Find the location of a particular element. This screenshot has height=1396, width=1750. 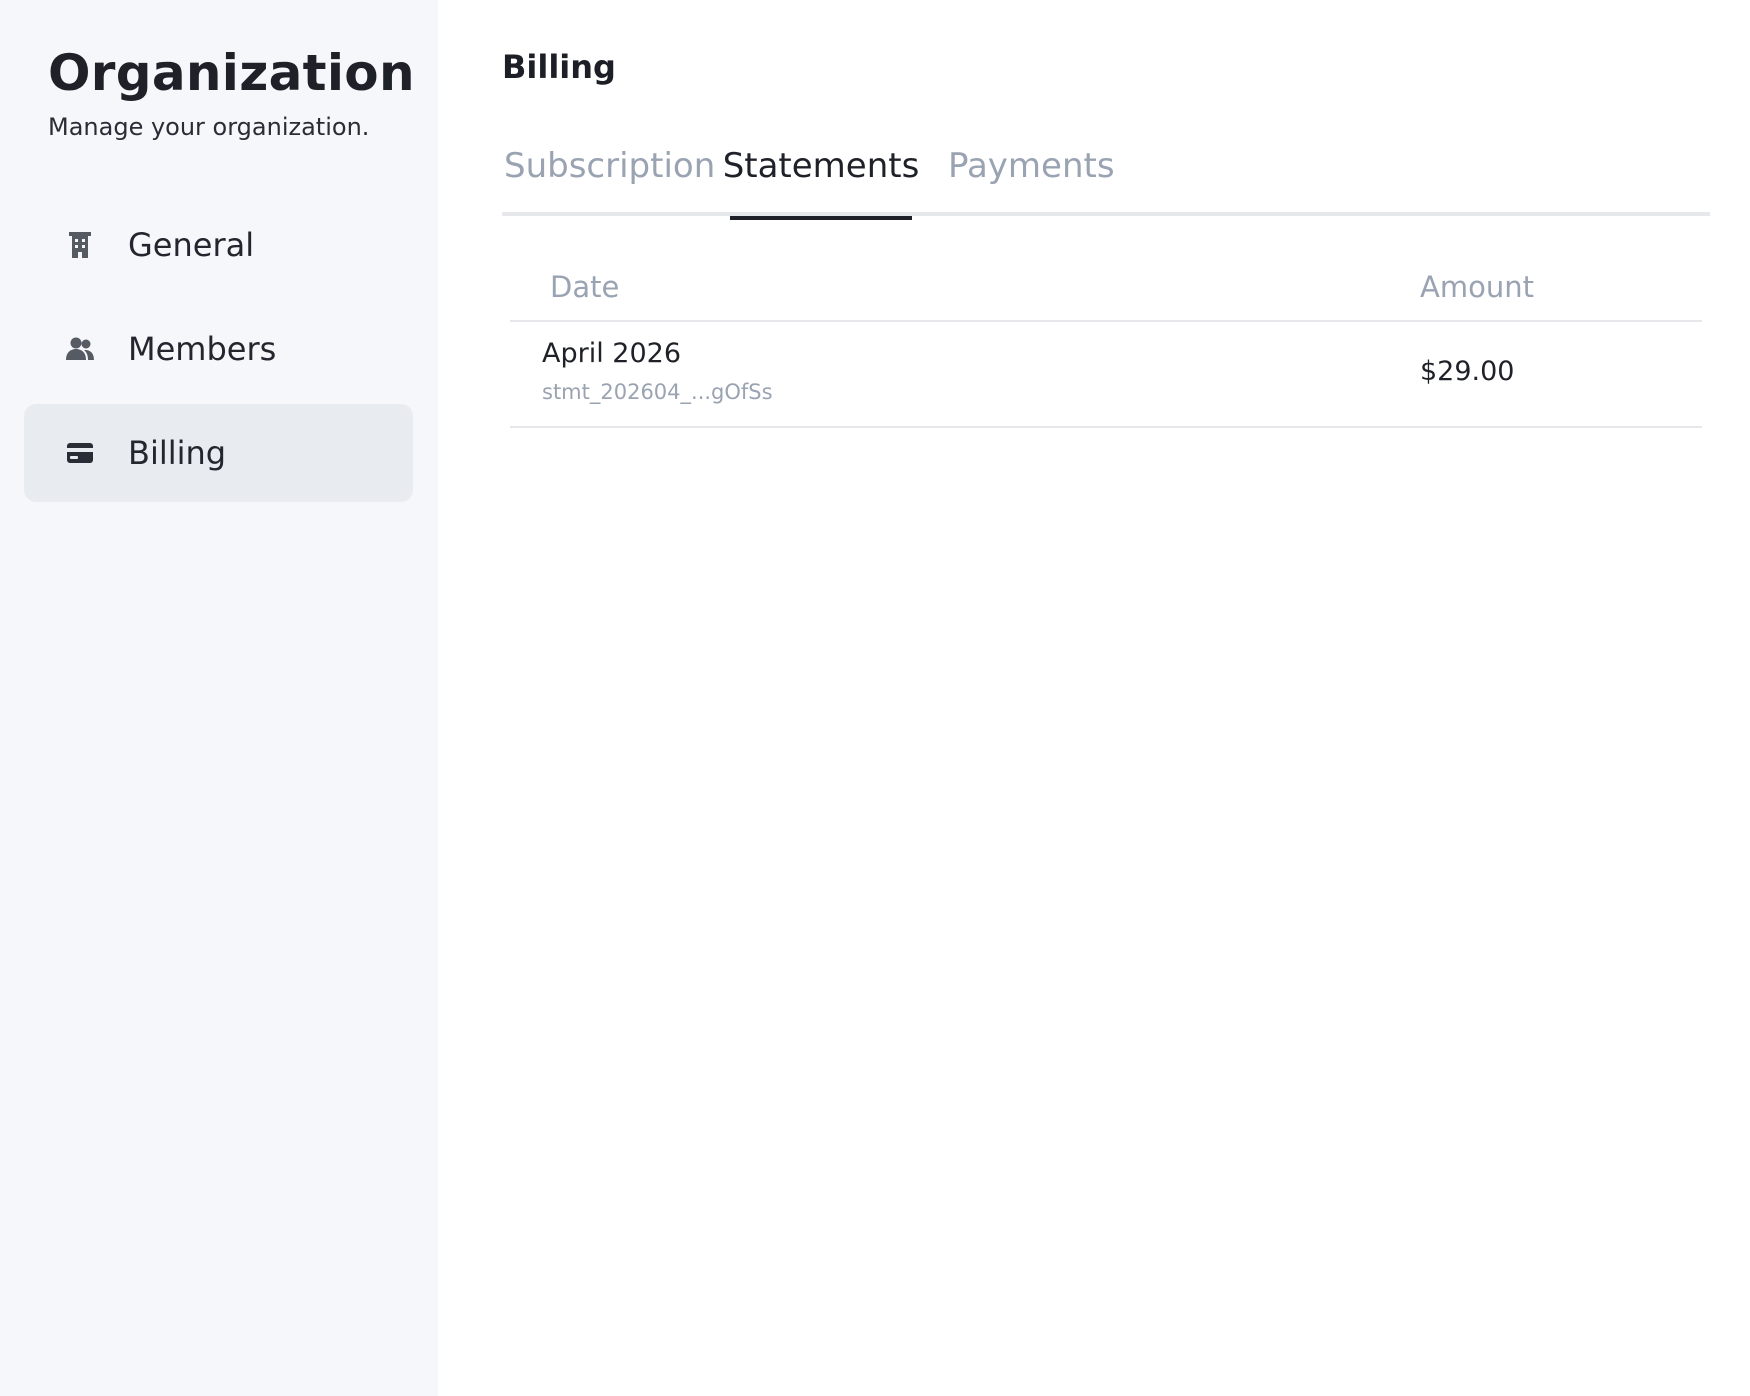

sidebar-subtitle: Manage your organization. is located at coordinates (209, 127).